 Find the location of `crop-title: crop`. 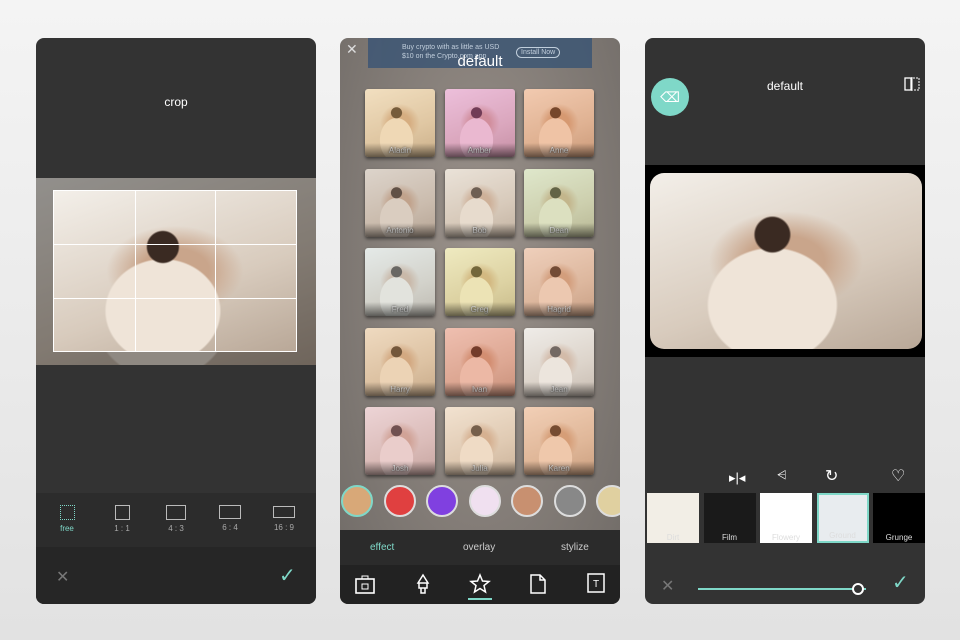

crop-title: crop is located at coordinates (176, 102).